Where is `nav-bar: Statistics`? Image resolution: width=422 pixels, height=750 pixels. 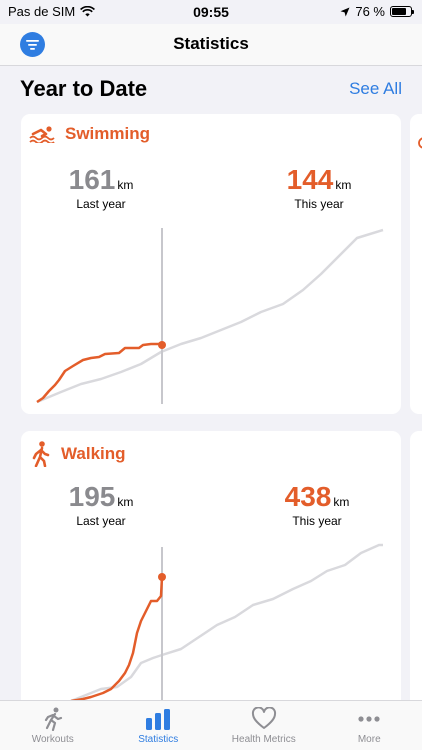 nav-bar: Statistics is located at coordinates (211, 45).